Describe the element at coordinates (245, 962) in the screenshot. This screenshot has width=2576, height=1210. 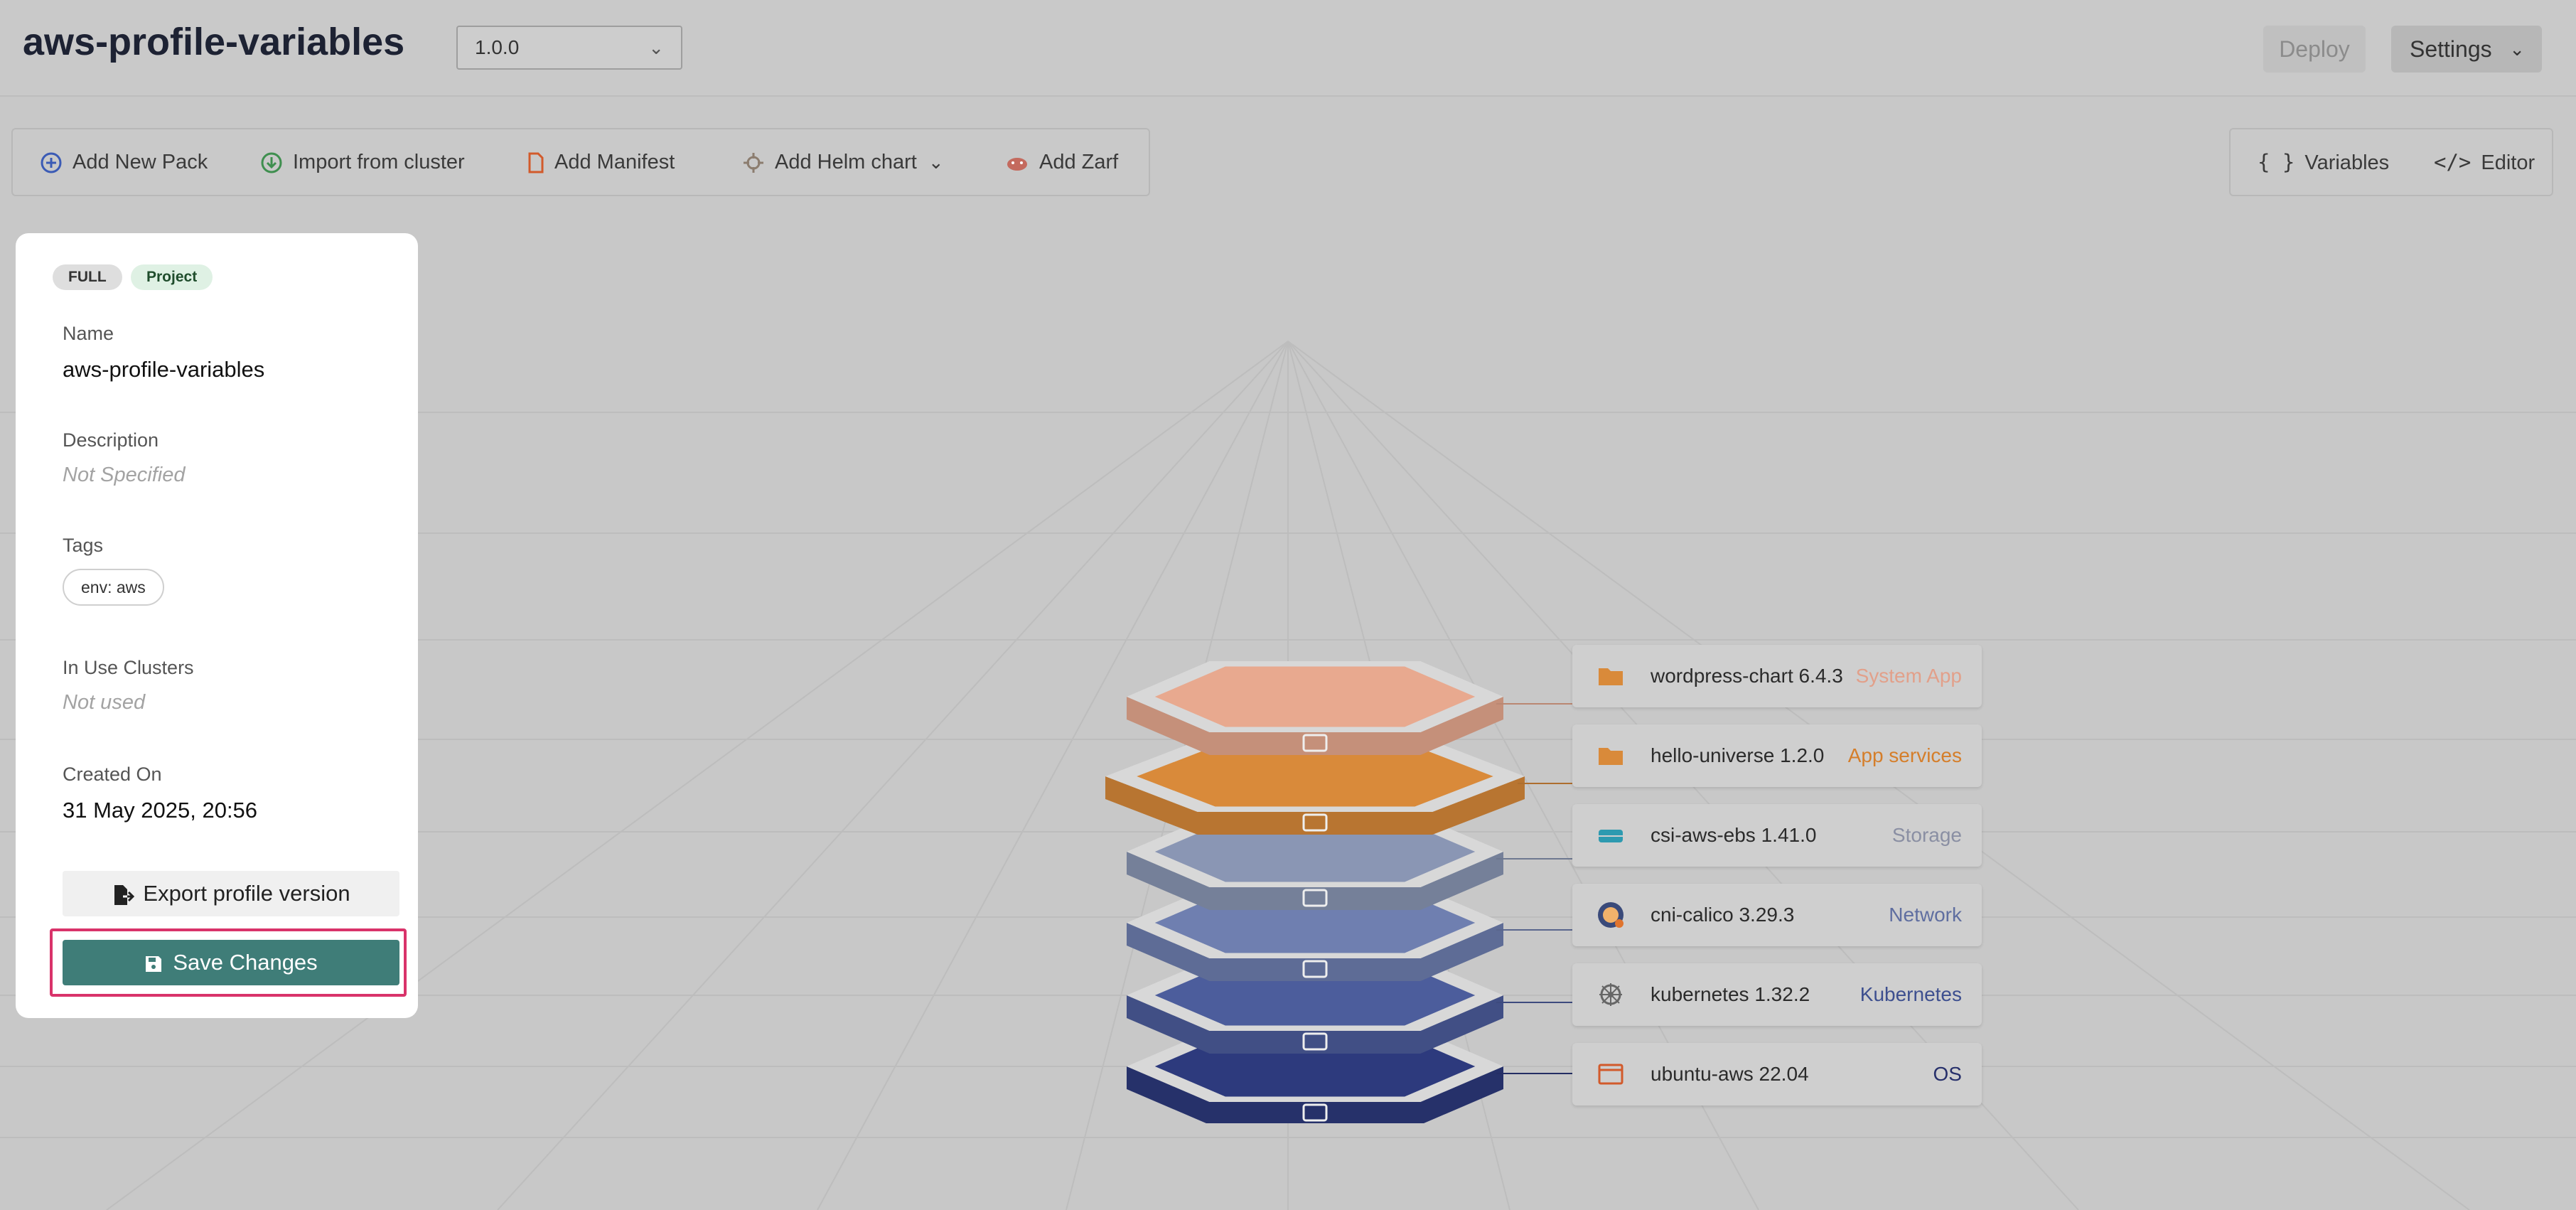
I see `save-changes-label: Save Changes` at that location.